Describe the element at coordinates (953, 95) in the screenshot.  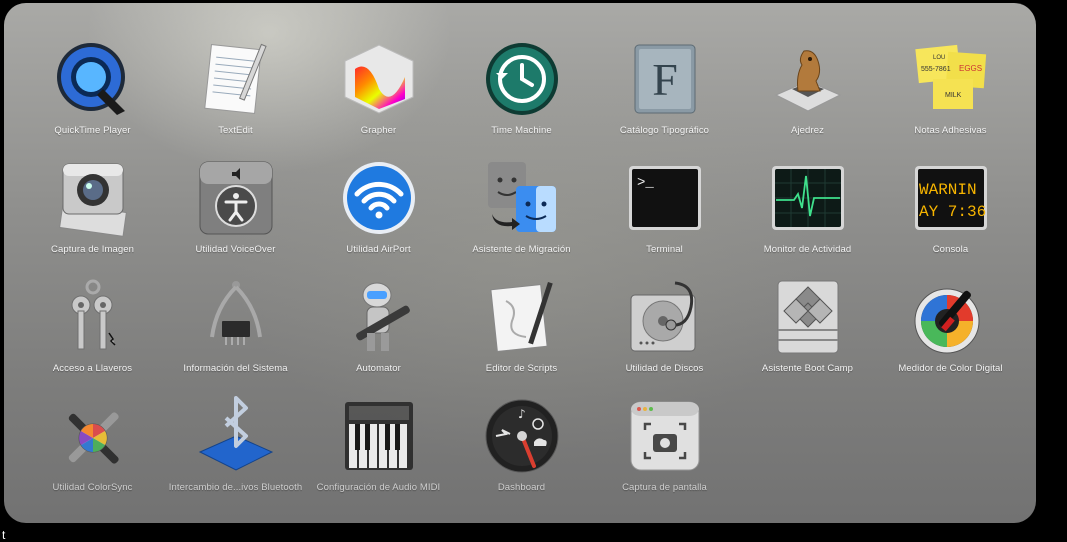
I see `sticky-text-3: MILK` at that location.